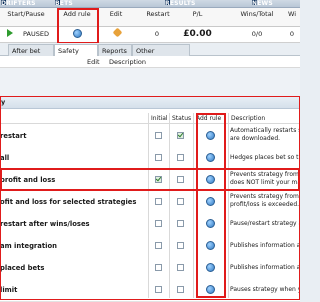 This screenshot has height=302, width=320. What do you see at coordinates (257, 34) in the screenshot?
I see `wins-total-value: 0/0` at bounding box center [257, 34].